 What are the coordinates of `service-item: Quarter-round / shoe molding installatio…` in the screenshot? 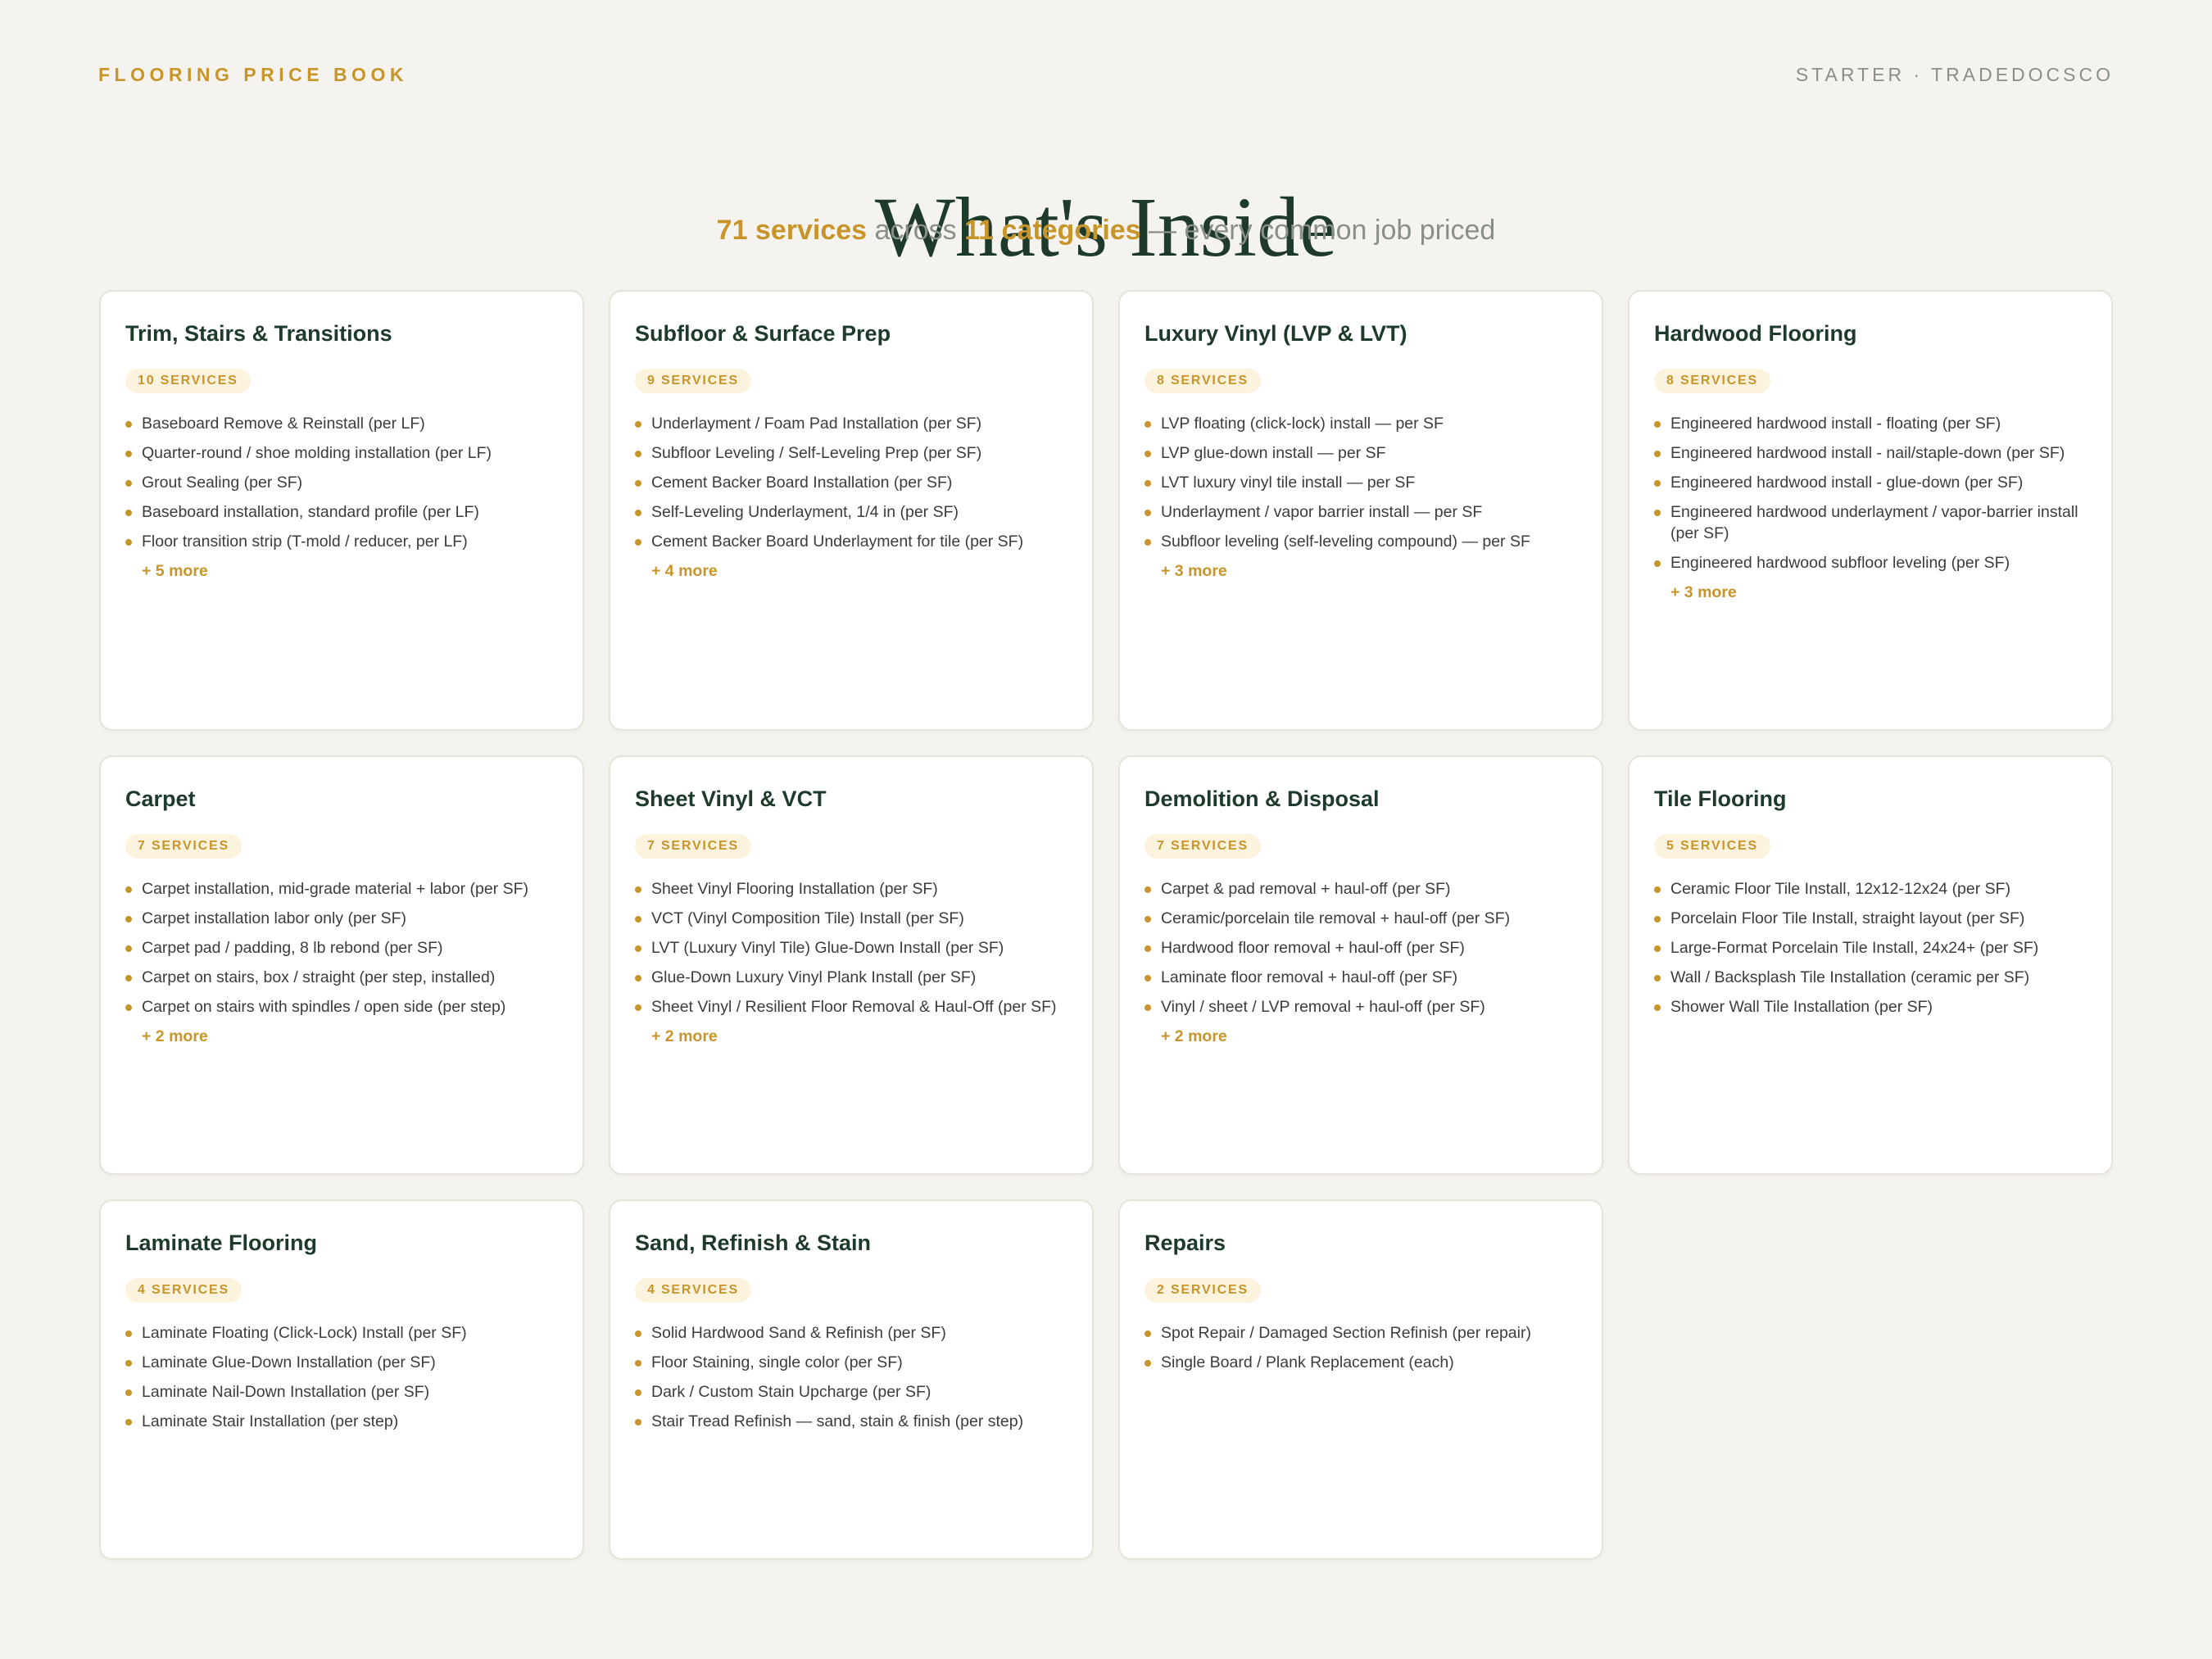 It's located at (342, 453).